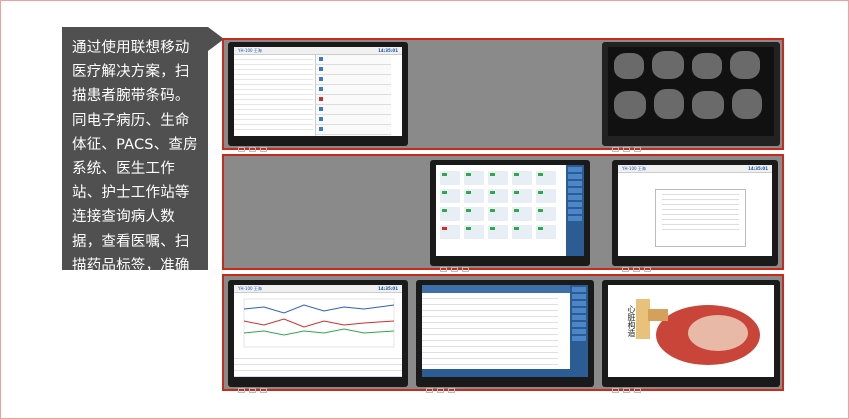 The width and height of the screenshot is (849, 419). I want to click on medical-record-document, so click(700, 218).